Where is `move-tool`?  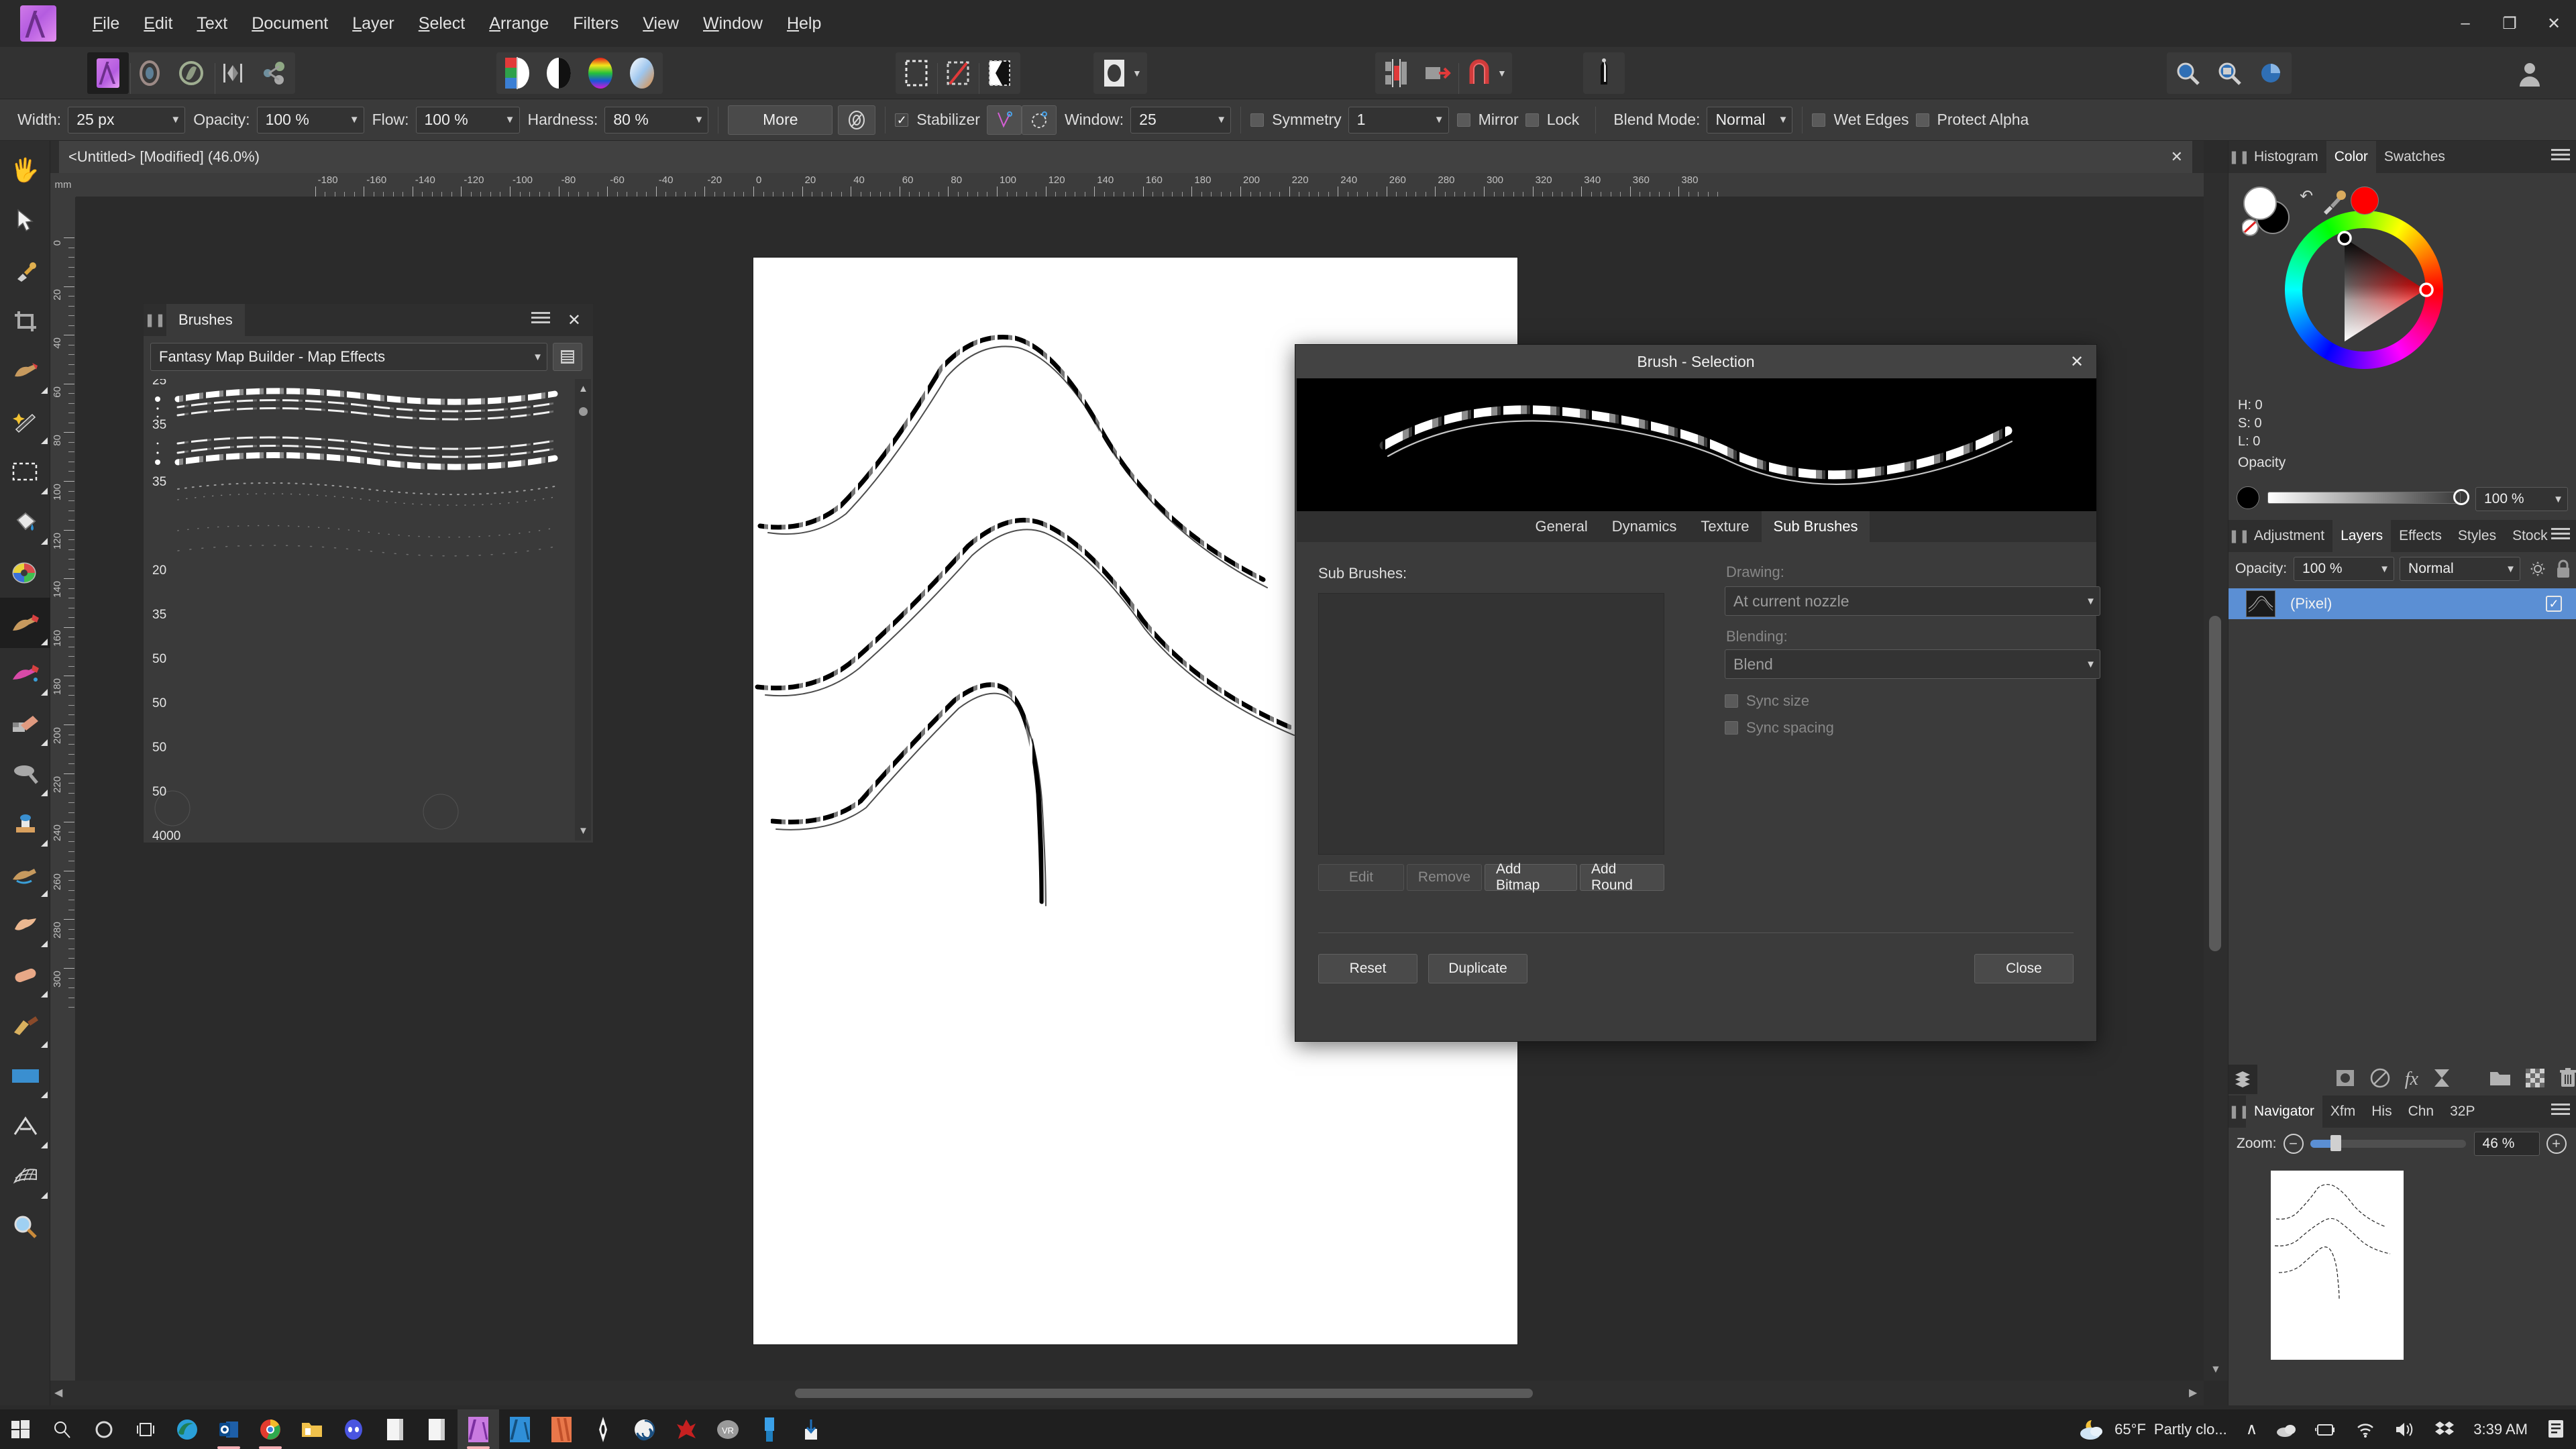
move-tool is located at coordinates (25, 220).